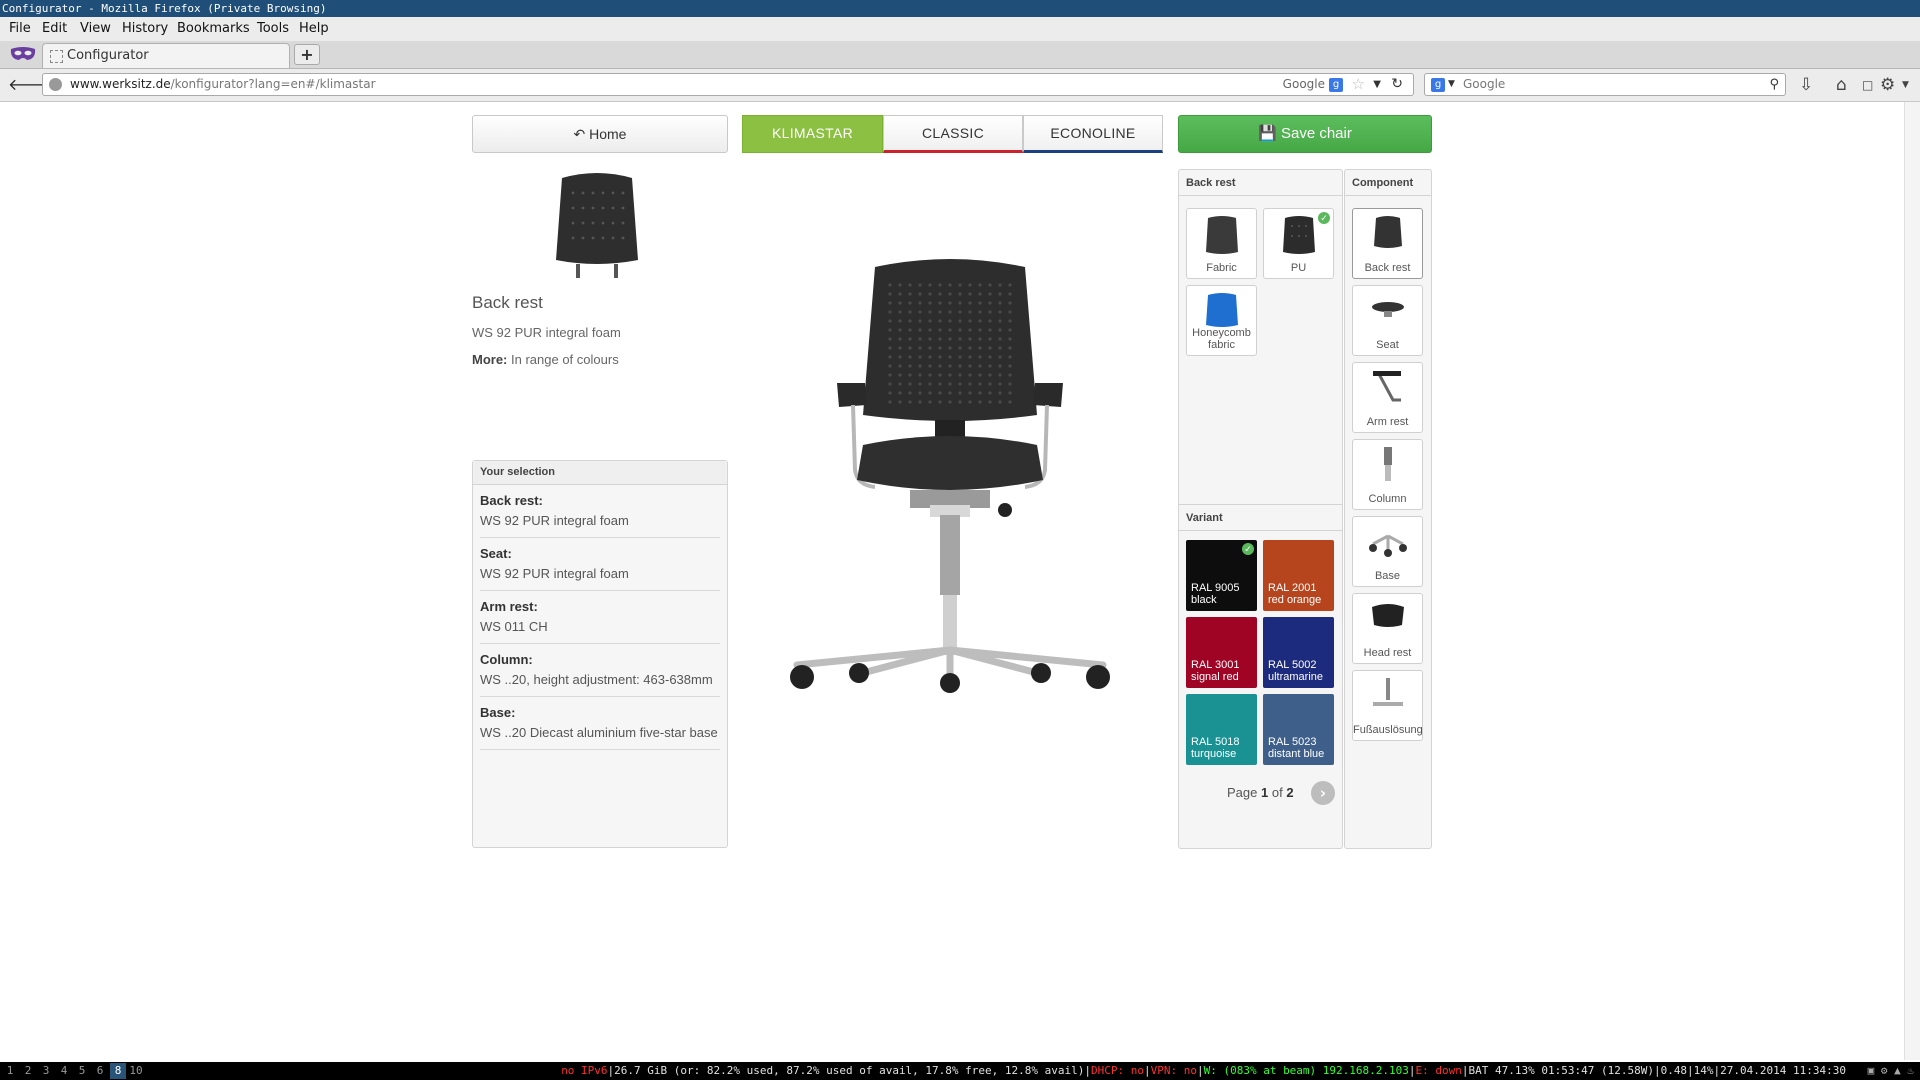 The width and height of the screenshot is (1920, 1080). Describe the element at coordinates (608, 134) in the screenshot. I see `home-button-label: Home` at that location.